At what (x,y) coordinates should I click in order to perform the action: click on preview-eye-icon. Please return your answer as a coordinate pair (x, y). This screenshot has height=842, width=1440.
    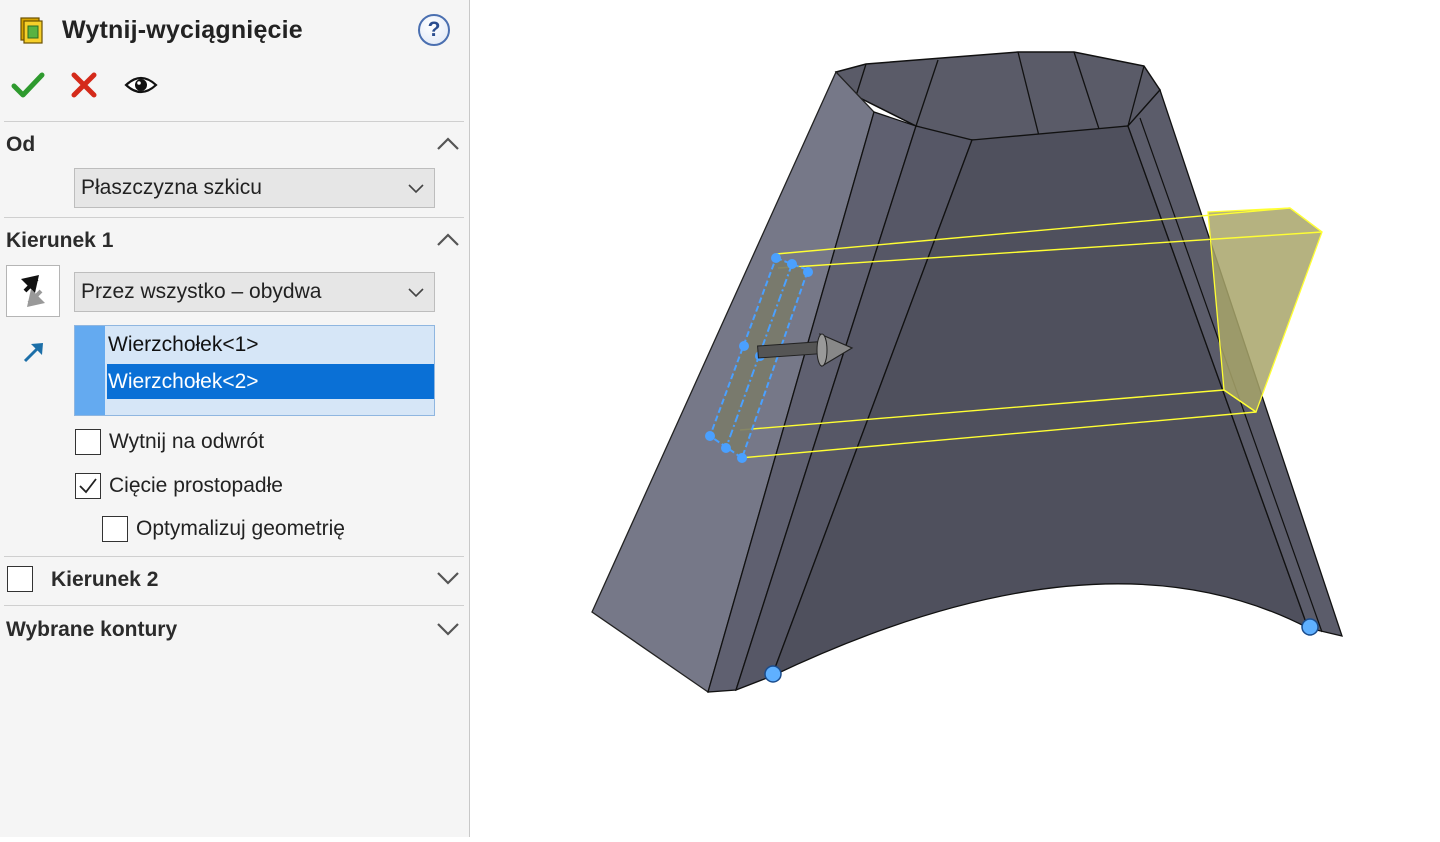
    Looking at the image, I should click on (141, 85).